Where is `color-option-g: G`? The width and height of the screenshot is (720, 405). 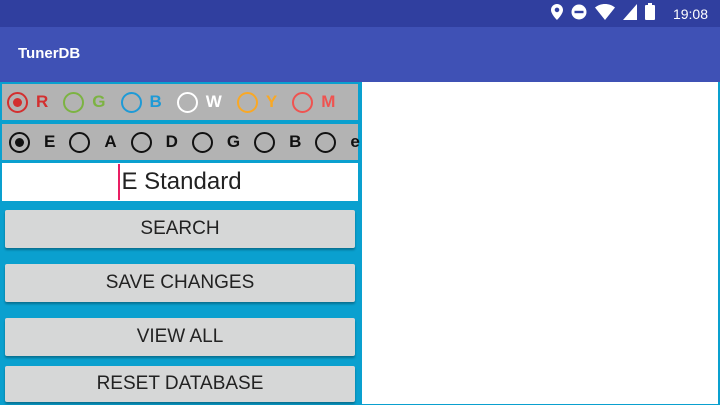
color-option-g: G is located at coordinates (84, 102).